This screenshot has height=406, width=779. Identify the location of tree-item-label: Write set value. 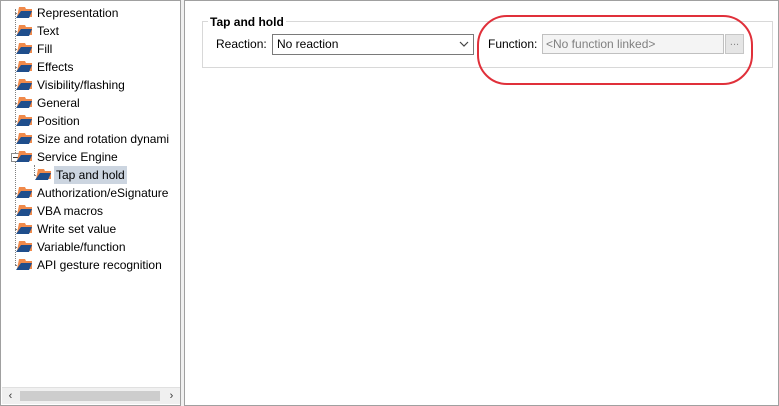
(77, 229).